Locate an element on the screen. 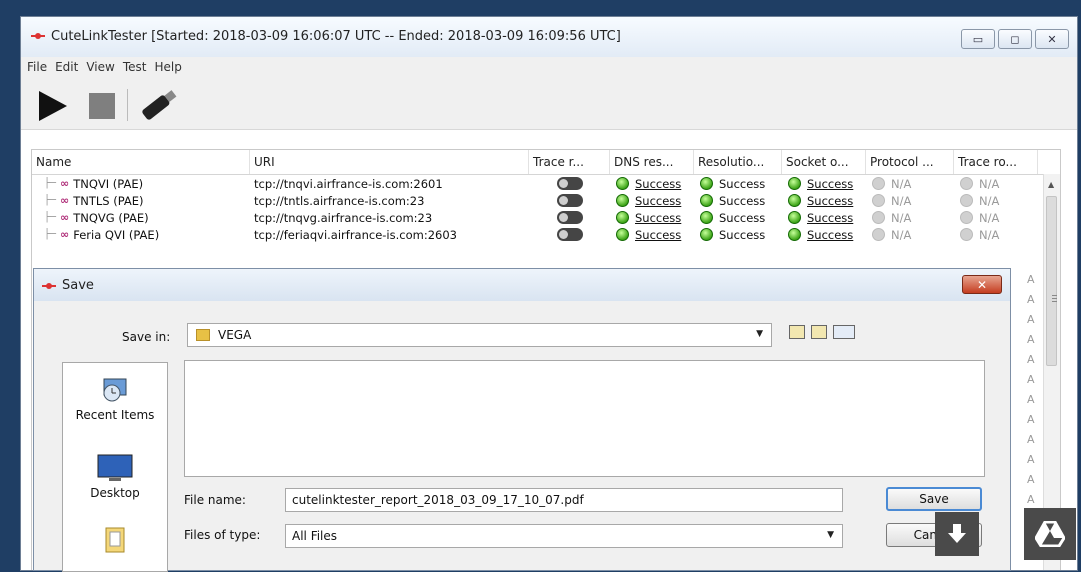 The image size is (1081, 572). dialog-title: Save is located at coordinates (78, 285).